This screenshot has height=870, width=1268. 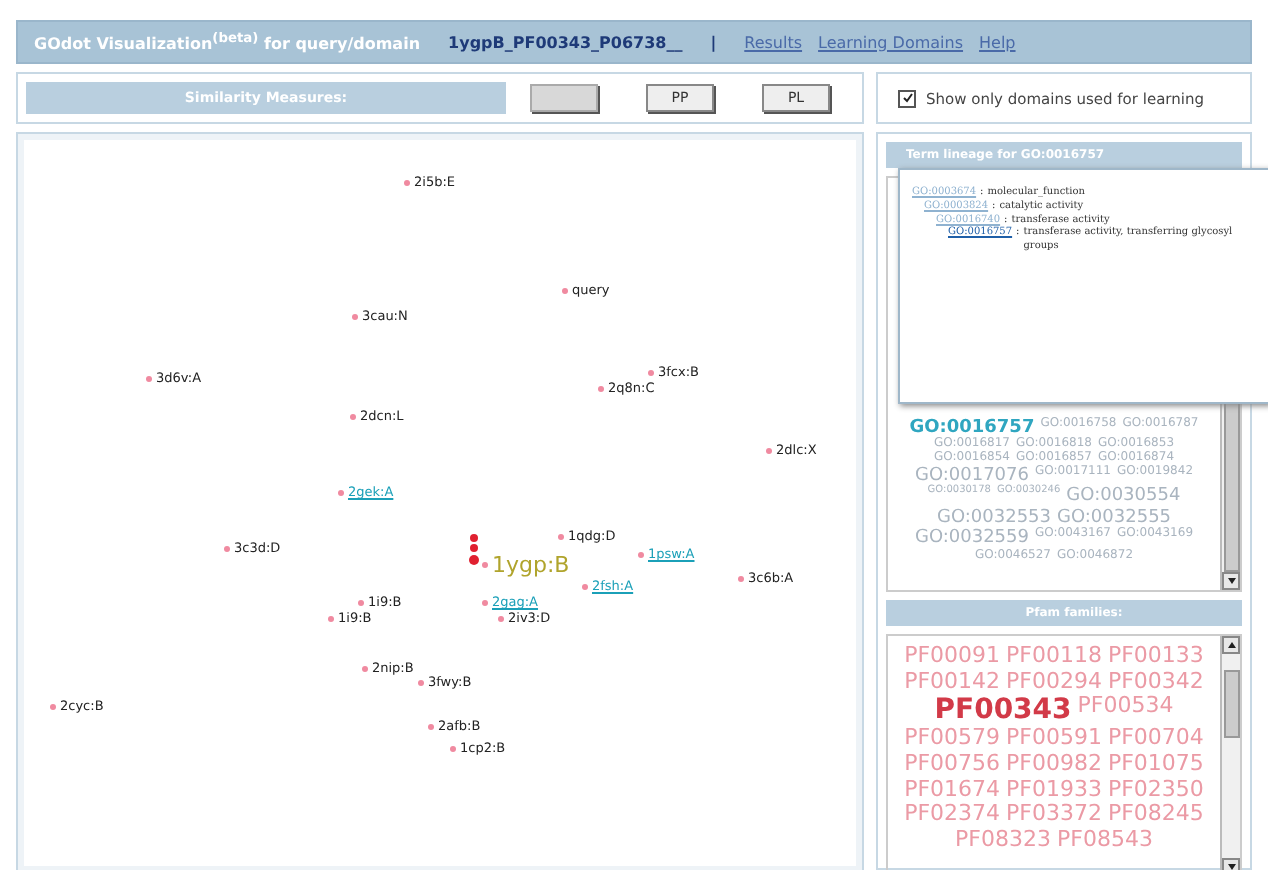 What do you see at coordinates (952, 765) in the screenshot?
I see `pfam-family: PF00756` at bounding box center [952, 765].